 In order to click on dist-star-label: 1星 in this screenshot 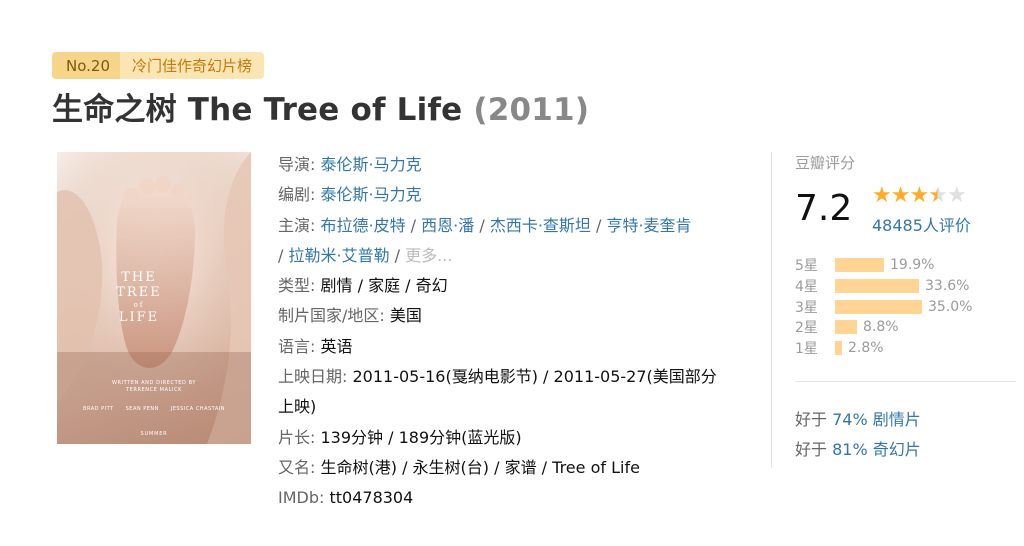, I will do `click(806, 349)`.